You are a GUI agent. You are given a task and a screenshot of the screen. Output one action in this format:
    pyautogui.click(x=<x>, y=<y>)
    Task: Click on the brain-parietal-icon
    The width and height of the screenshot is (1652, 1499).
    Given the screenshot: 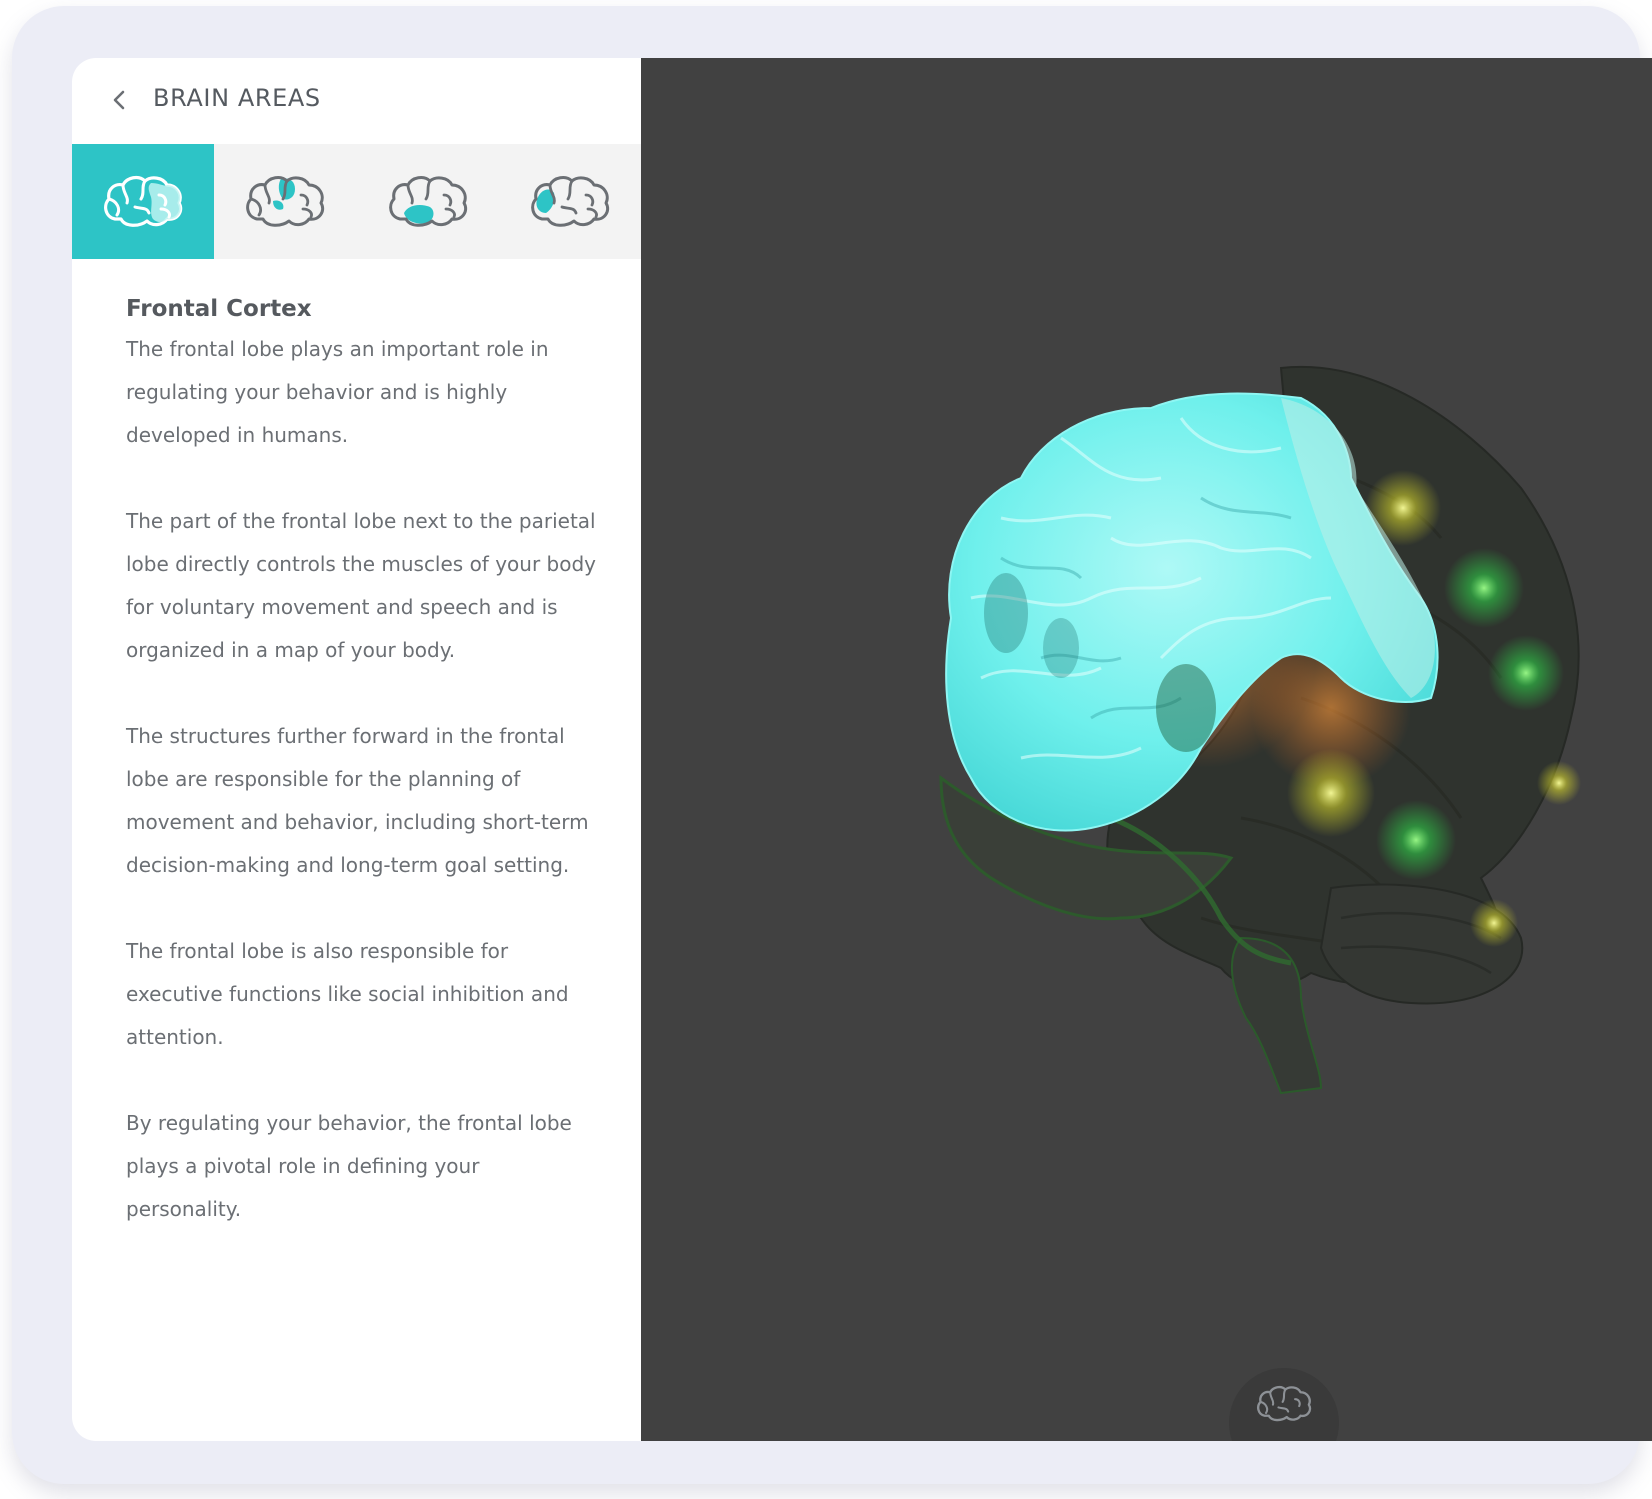 What is the action you would take?
    pyautogui.click(x=285, y=201)
    